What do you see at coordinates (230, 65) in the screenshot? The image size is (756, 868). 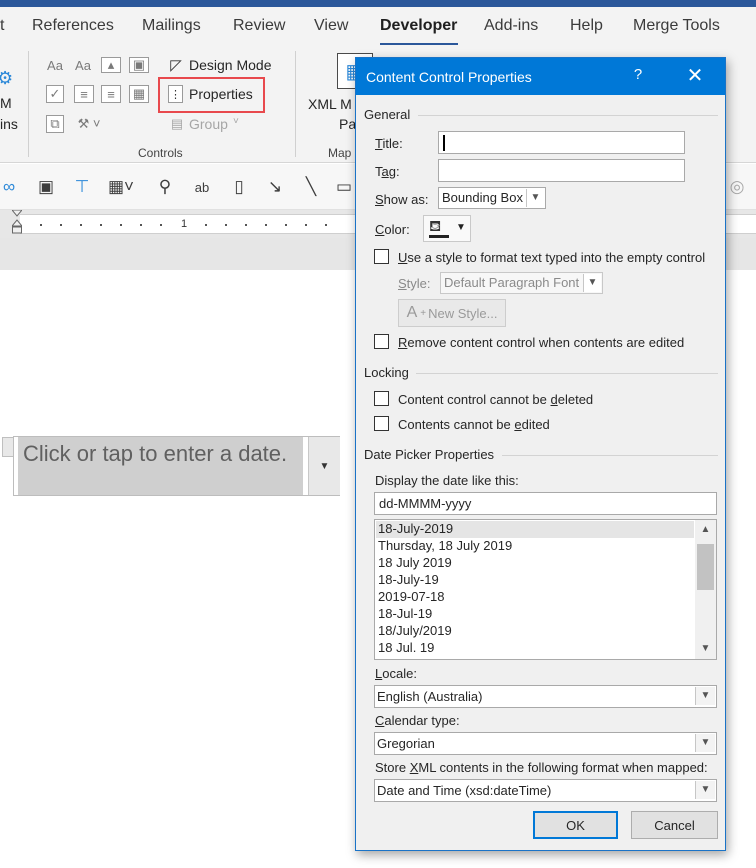 I see `design-mode-button: Design Mode` at bounding box center [230, 65].